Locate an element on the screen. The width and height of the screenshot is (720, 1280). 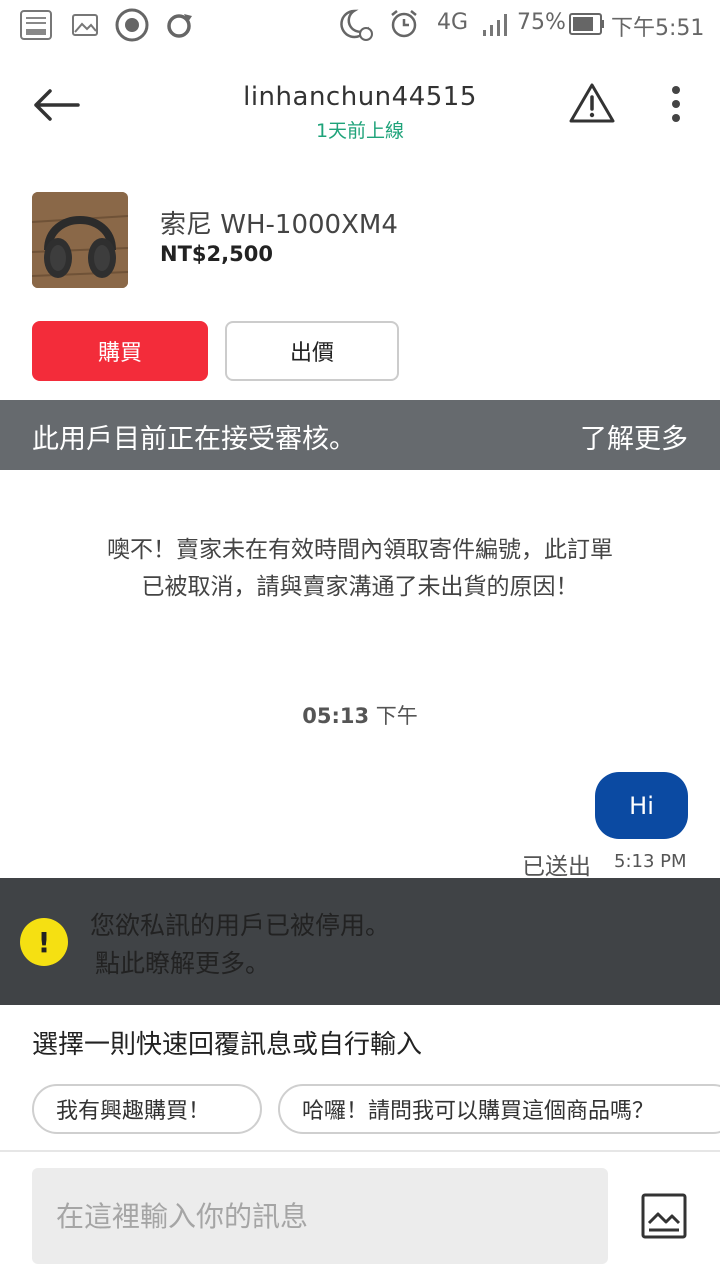
alarm-icon is located at coordinates (404, 24).